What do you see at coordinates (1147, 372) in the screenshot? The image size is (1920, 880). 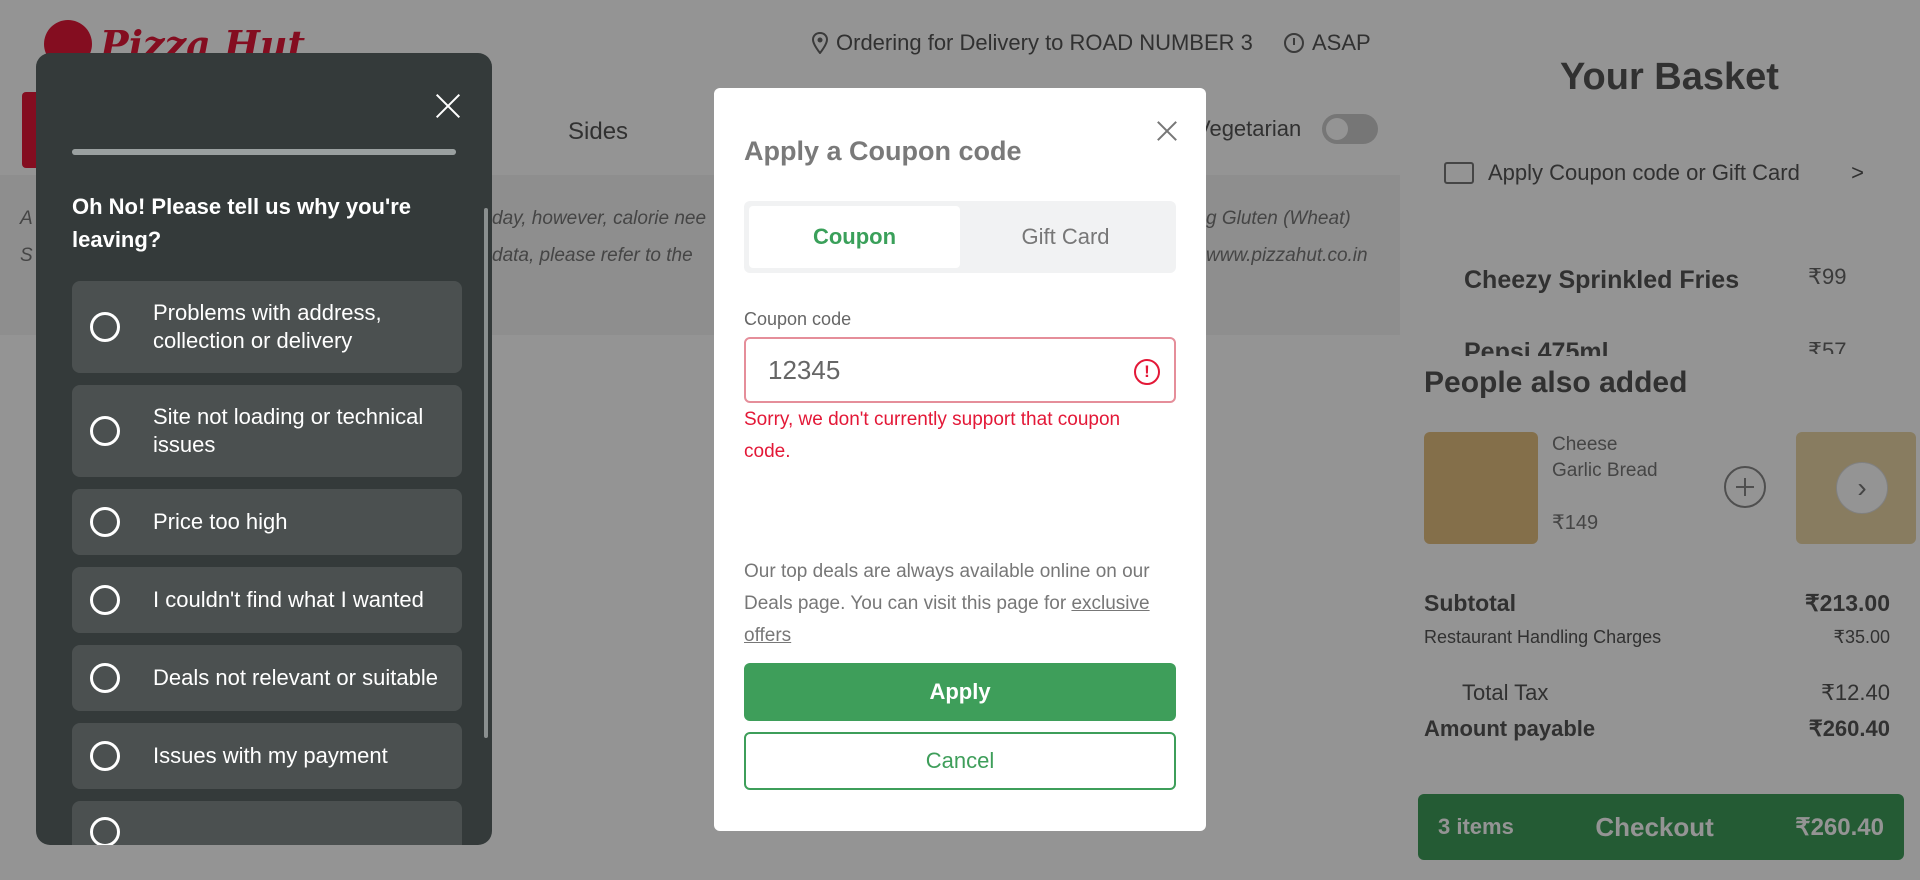 I see `error-alert-icon: !` at bounding box center [1147, 372].